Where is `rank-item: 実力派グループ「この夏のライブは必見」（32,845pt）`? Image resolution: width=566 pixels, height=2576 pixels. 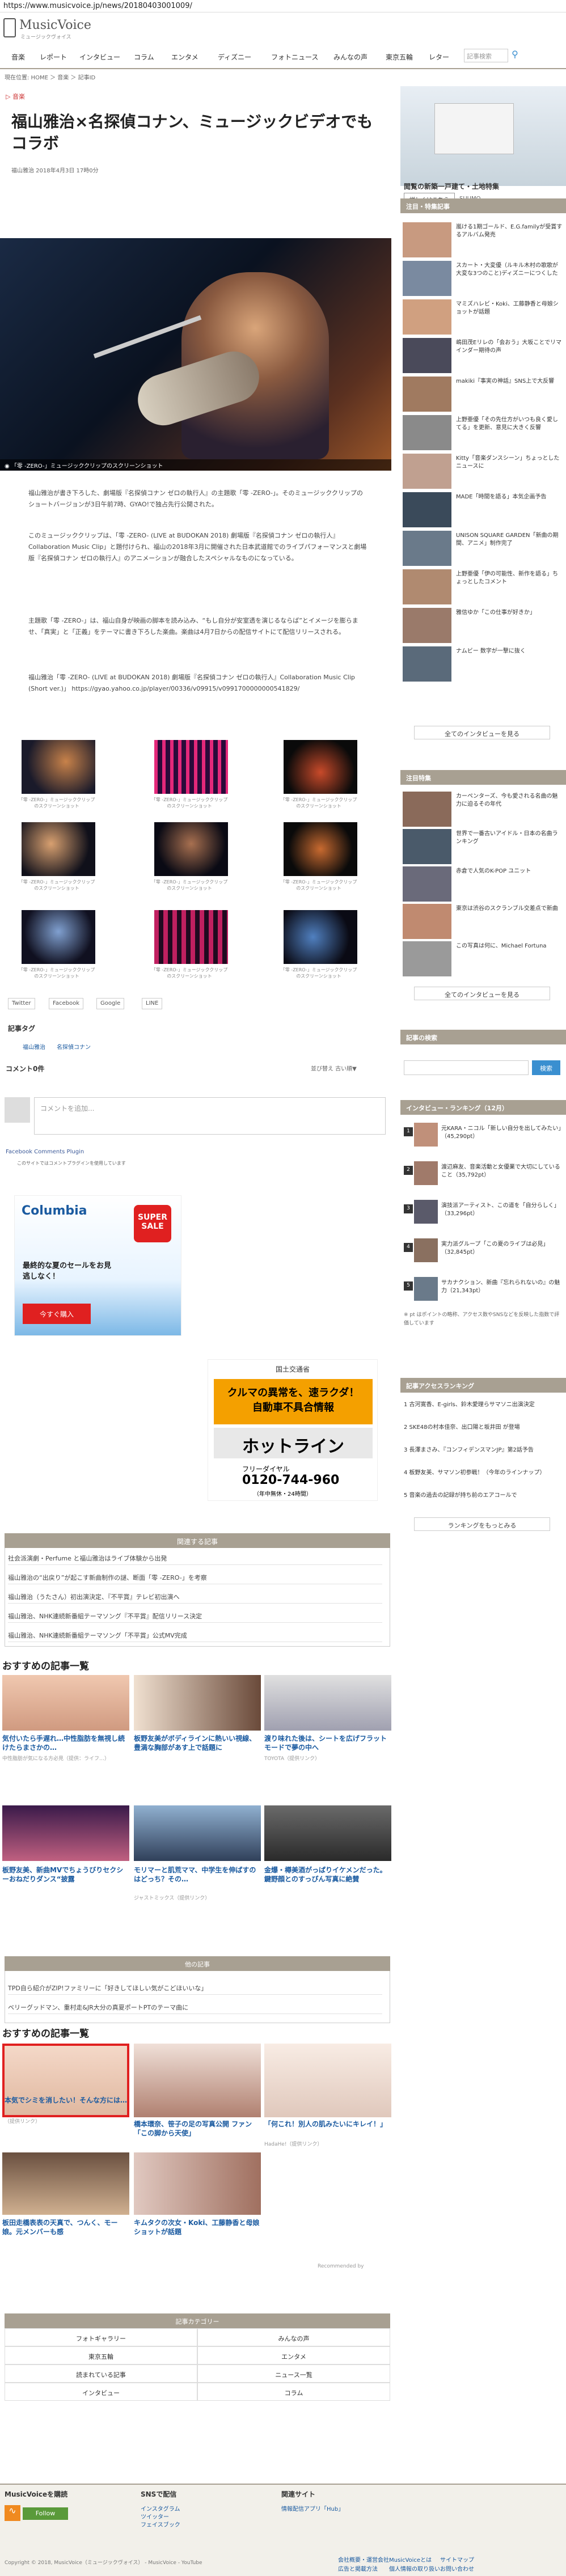 rank-item: 実力派グループ「この夏のライブは必見」（32,845pt） is located at coordinates (502, 1249).